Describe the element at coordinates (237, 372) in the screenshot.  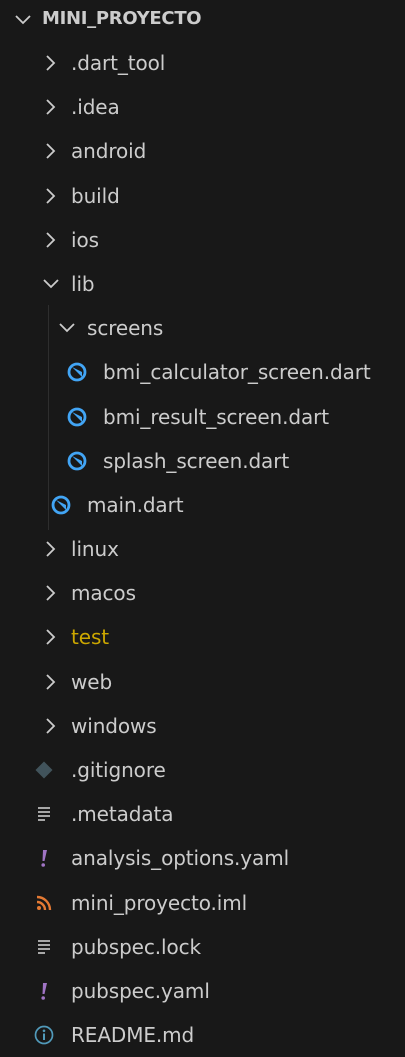
I see `tree-item-label: bmi_calculator_screen.dart` at that location.